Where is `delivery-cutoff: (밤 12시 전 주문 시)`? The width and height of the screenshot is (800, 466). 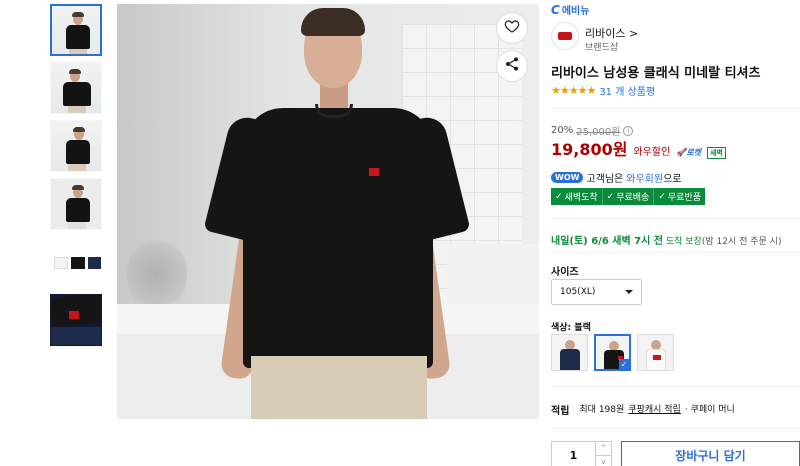 delivery-cutoff: (밤 12시 전 주문 시) is located at coordinates (741, 242).